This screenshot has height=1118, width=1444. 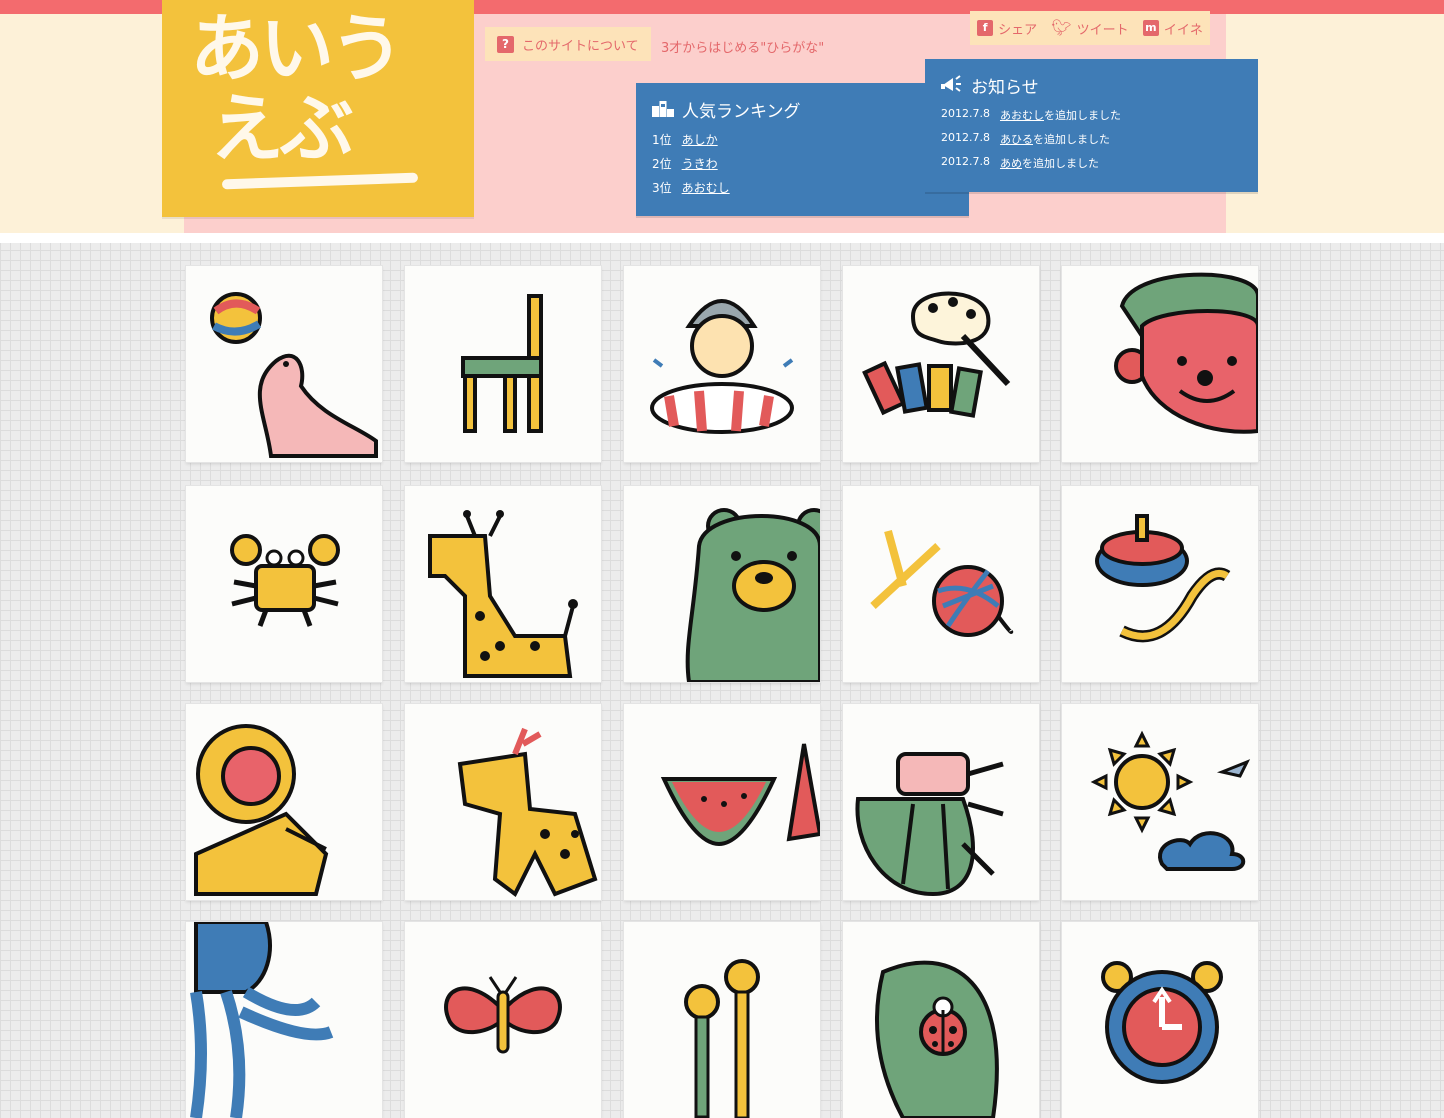 I want to click on tile-giraffe, so click(x=503, y=584).